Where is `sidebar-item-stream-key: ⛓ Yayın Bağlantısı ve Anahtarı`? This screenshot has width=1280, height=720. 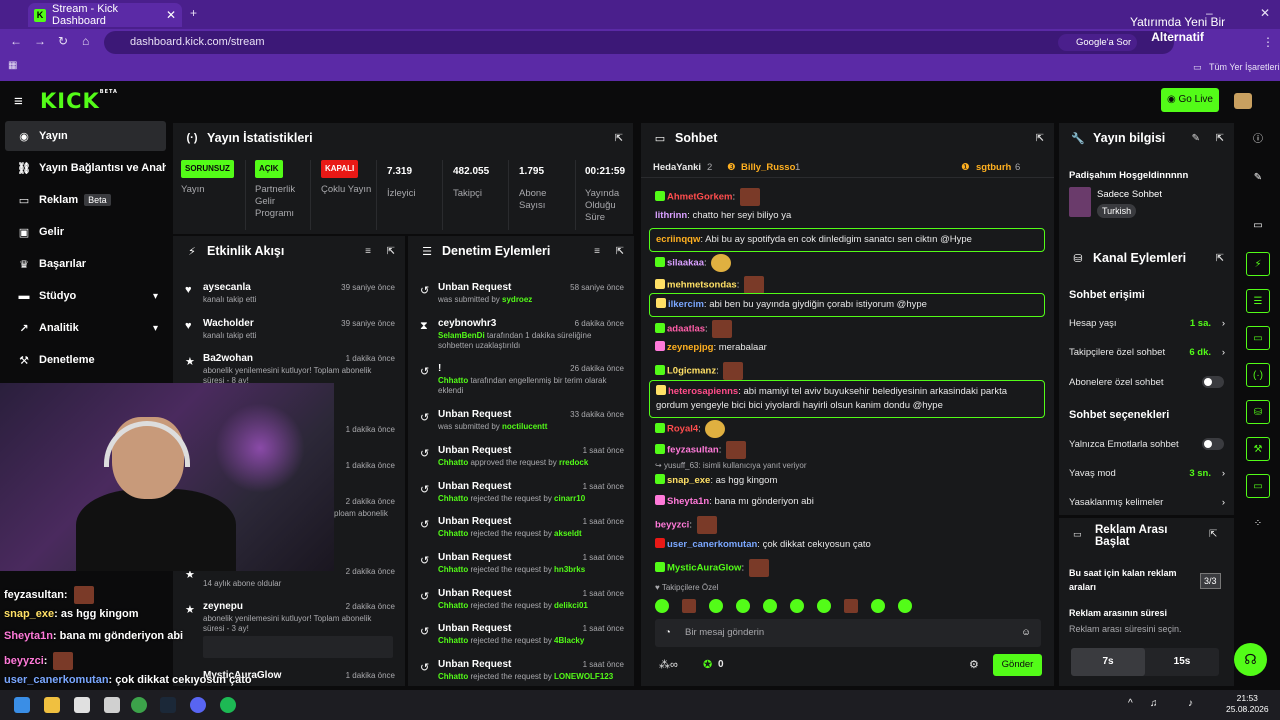 sidebar-item-stream-key: ⛓ Yayın Bağlantısı ve Anahtarı is located at coordinates (85, 168).